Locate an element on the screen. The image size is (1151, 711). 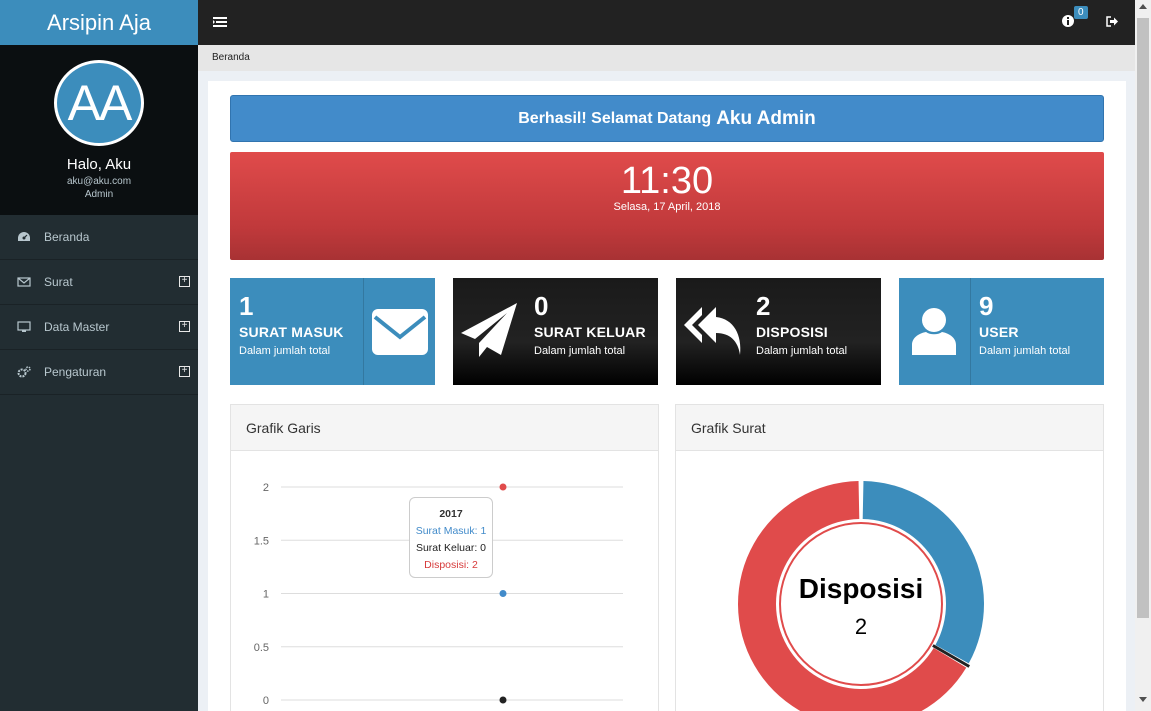
sidebar-item-pengaturan: Pengaturan + is located at coordinates (99, 372).